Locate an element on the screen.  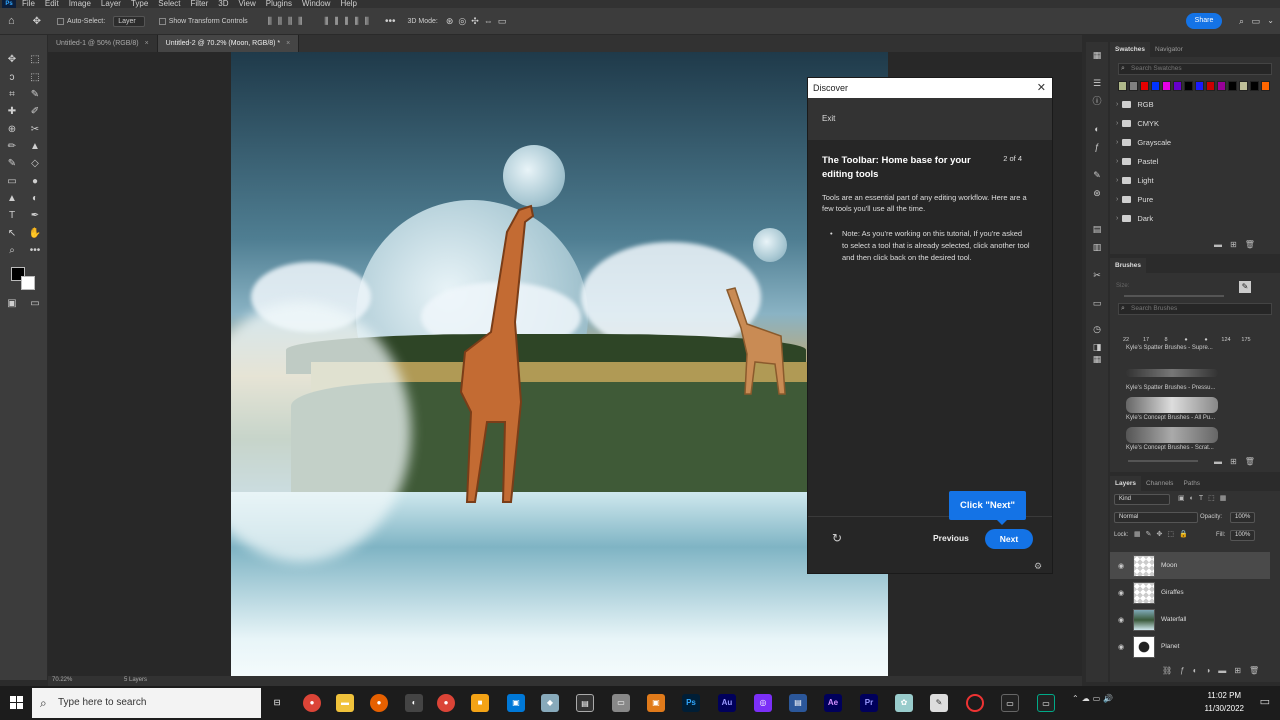
swatch-folder-cmyk: › CMYK is located at coordinates (1195, 123).